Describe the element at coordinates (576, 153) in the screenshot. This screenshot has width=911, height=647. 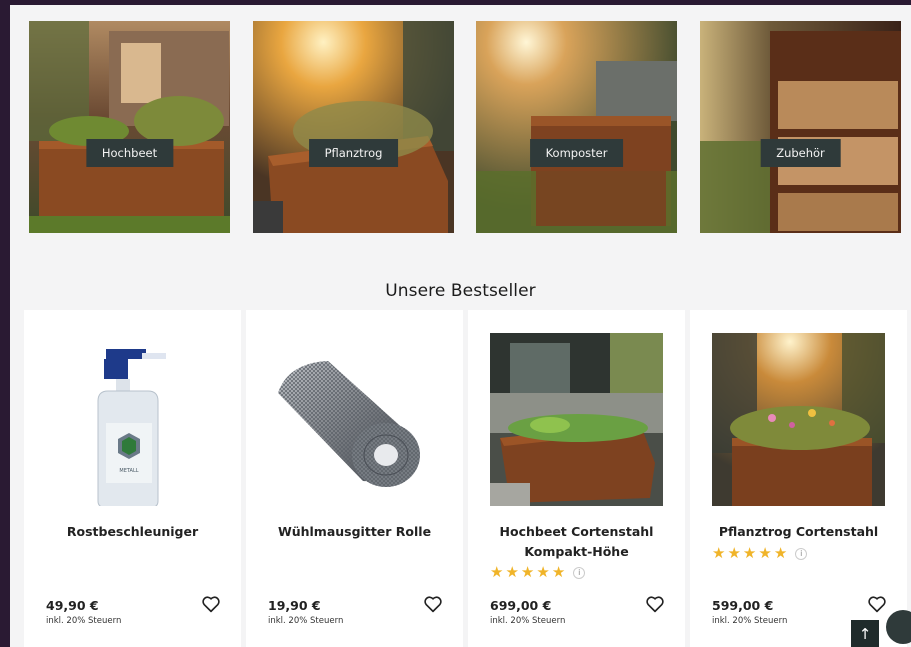
I see `category-label: Komposter` at that location.